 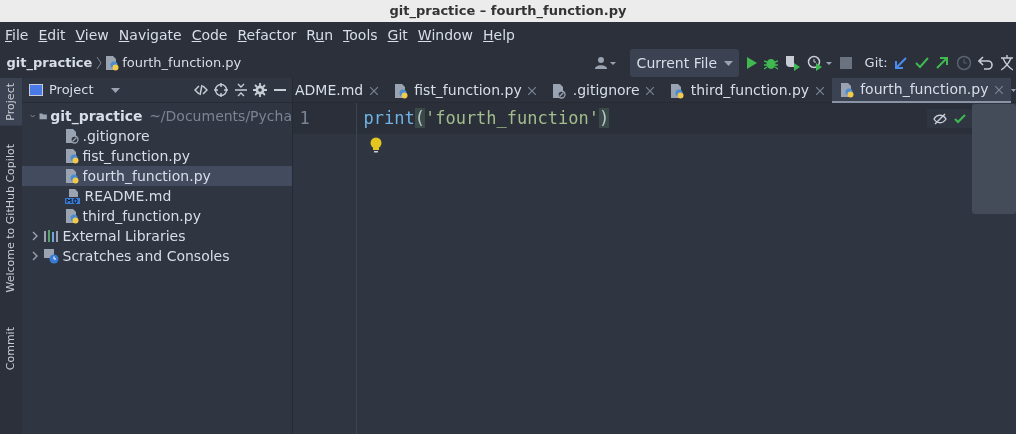 I want to click on code-icon, so click(x=200, y=90).